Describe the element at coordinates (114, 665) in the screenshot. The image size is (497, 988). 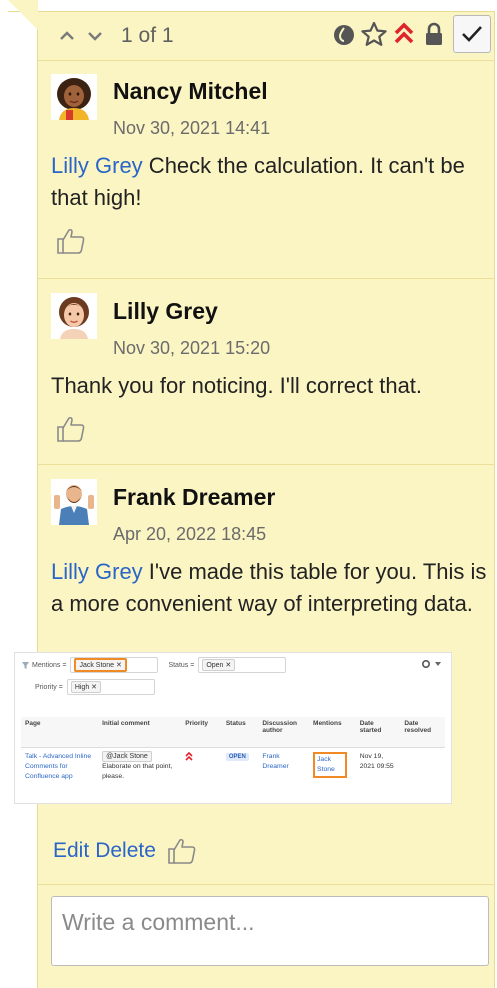
I see `mentions-filter: Jack Stone ✕` at that location.